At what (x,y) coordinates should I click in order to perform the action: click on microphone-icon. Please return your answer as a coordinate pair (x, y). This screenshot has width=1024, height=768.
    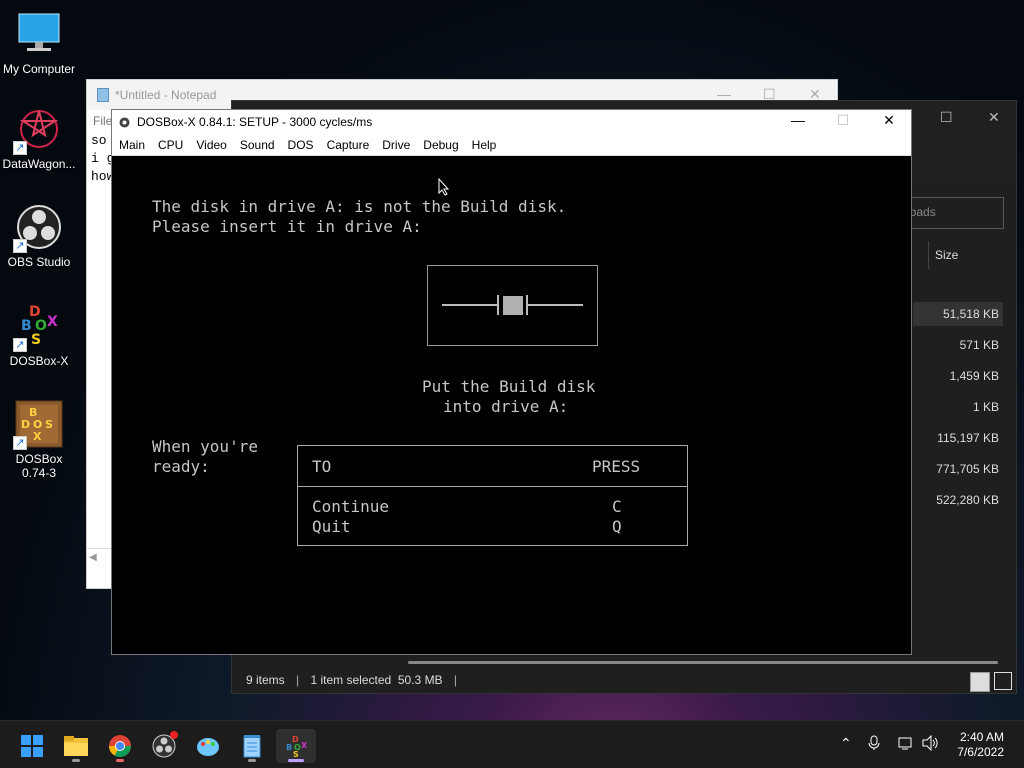
    Looking at the image, I should click on (874, 744).